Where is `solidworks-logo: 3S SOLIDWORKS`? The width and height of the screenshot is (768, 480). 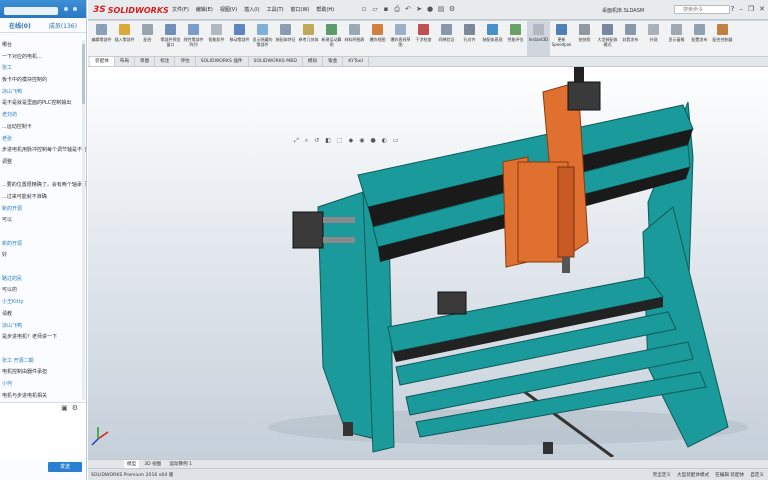
solidworks-logo: 3S SOLIDWORKS is located at coordinates (131, 10).